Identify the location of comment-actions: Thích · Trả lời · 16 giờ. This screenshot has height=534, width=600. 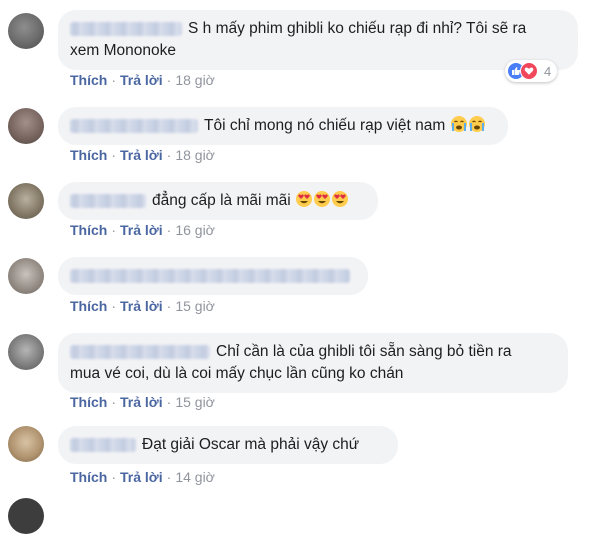
(142, 230).